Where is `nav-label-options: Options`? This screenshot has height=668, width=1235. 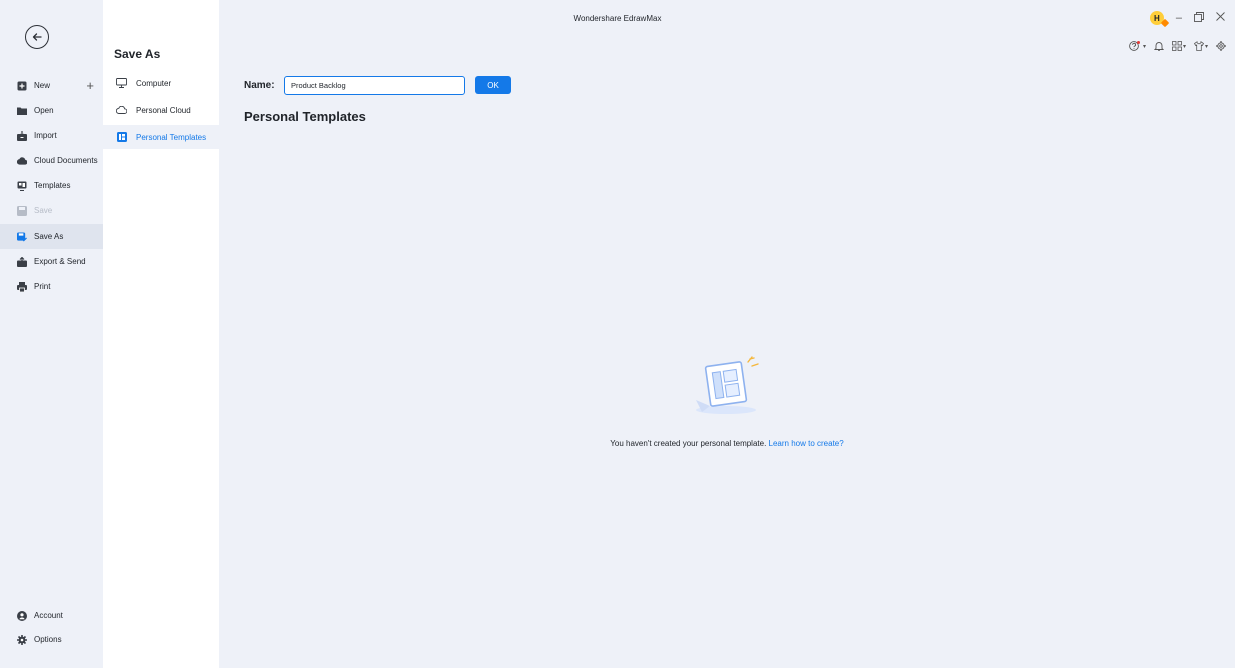
nav-label-options: Options is located at coordinates (48, 639).